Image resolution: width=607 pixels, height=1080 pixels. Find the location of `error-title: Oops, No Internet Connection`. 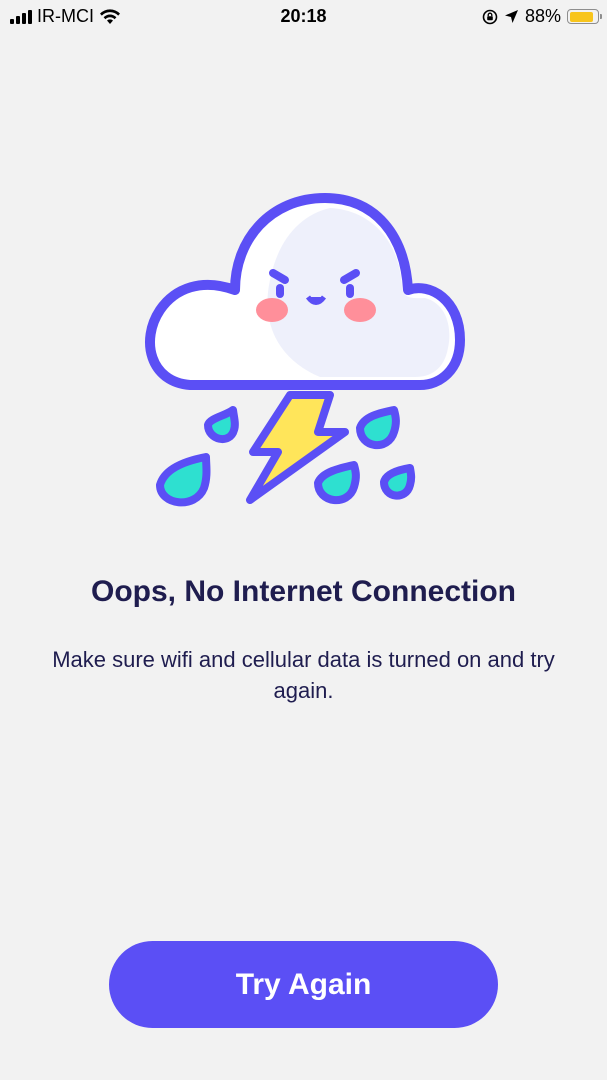

error-title: Oops, No Internet Connection is located at coordinates (303, 591).